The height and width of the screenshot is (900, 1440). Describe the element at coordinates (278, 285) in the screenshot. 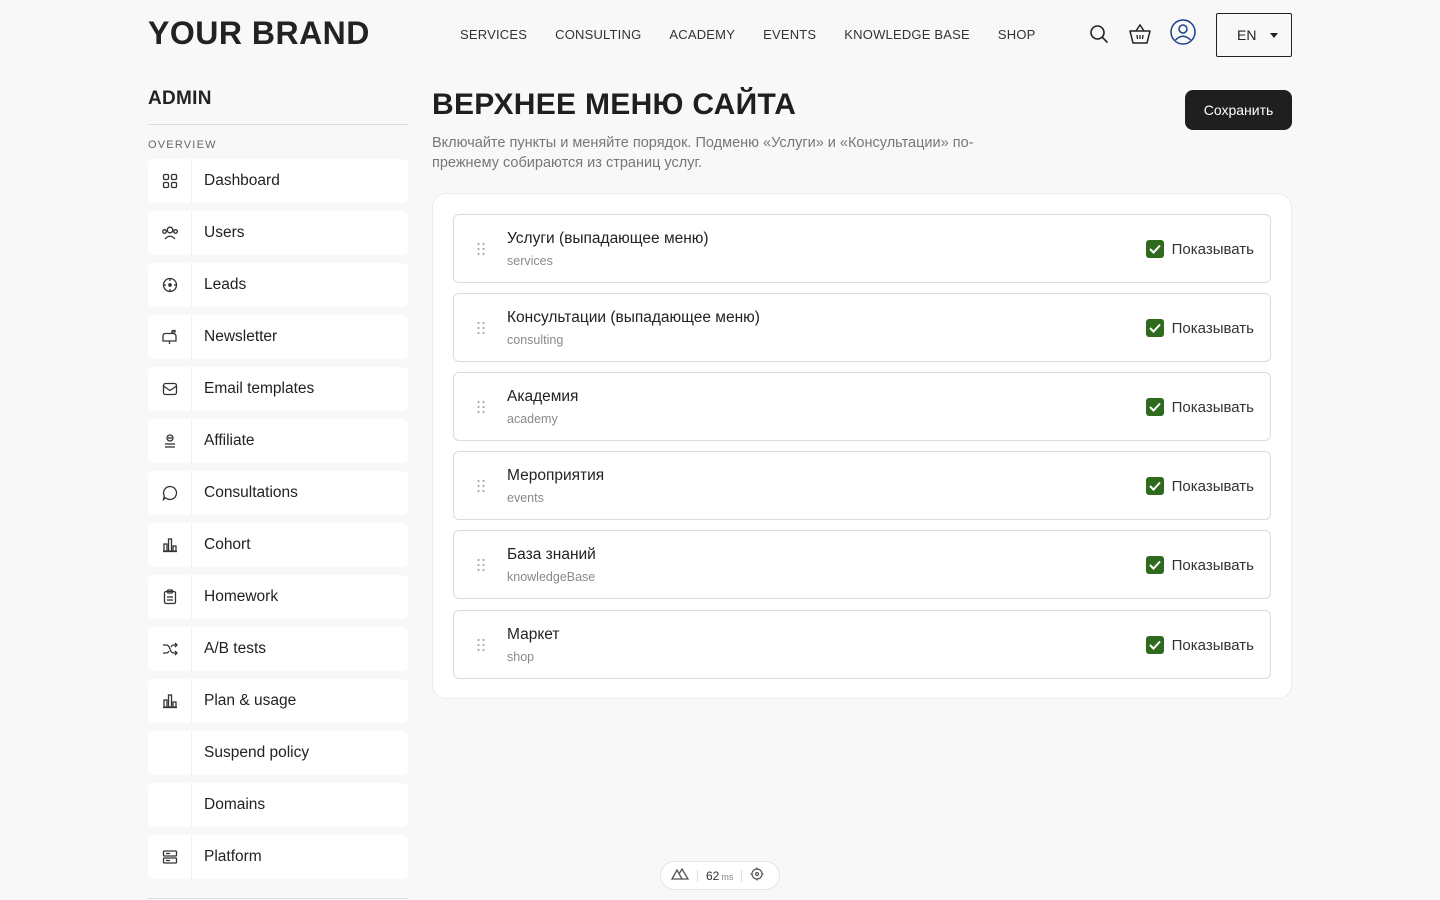

I see `sidebar-item-leads: Leads` at that location.